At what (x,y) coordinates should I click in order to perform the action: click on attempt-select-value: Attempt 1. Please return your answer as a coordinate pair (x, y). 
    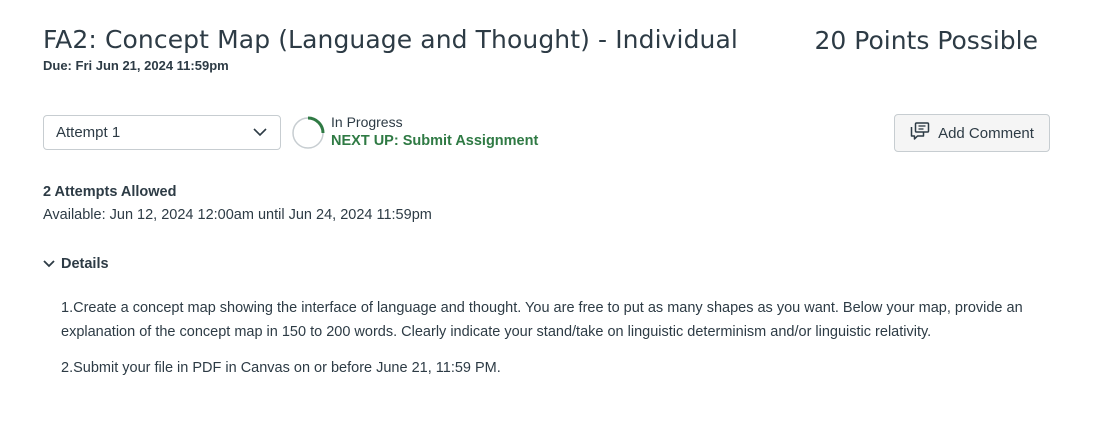
    Looking at the image, I should click on (88, 132).